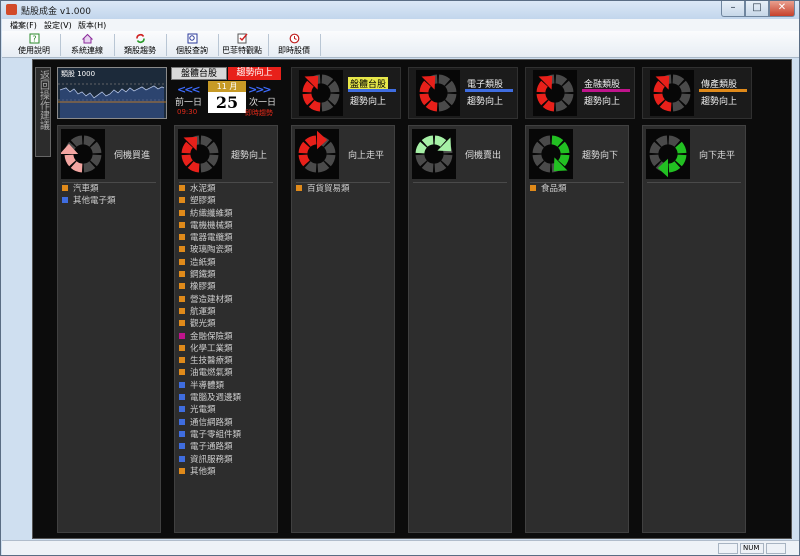  Describe the element at coordinates (400, 44) in the screenshot. I see `toolbar: ? 使用說明 系統連線 類股趨勢 個股查詢 巴菲特觀點 即時股價` at that location.